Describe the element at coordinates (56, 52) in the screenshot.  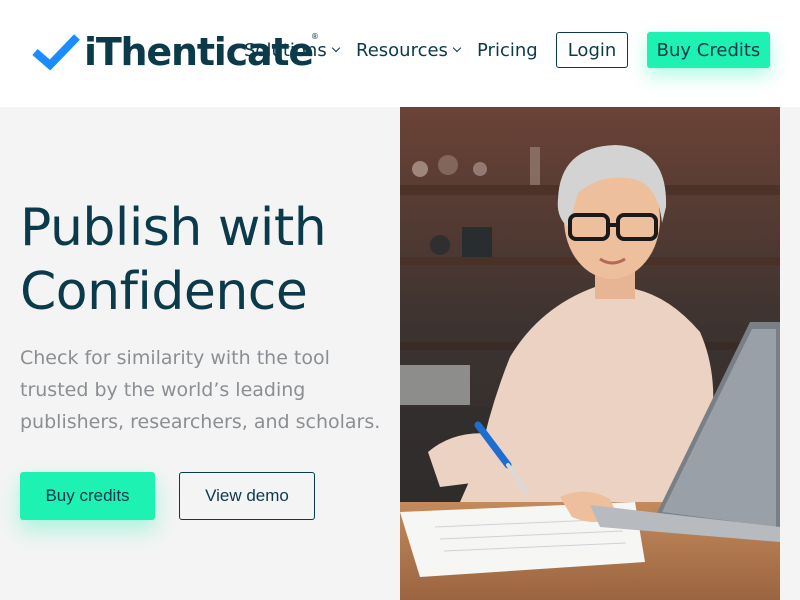
I see `checkmark-icon` at that location.